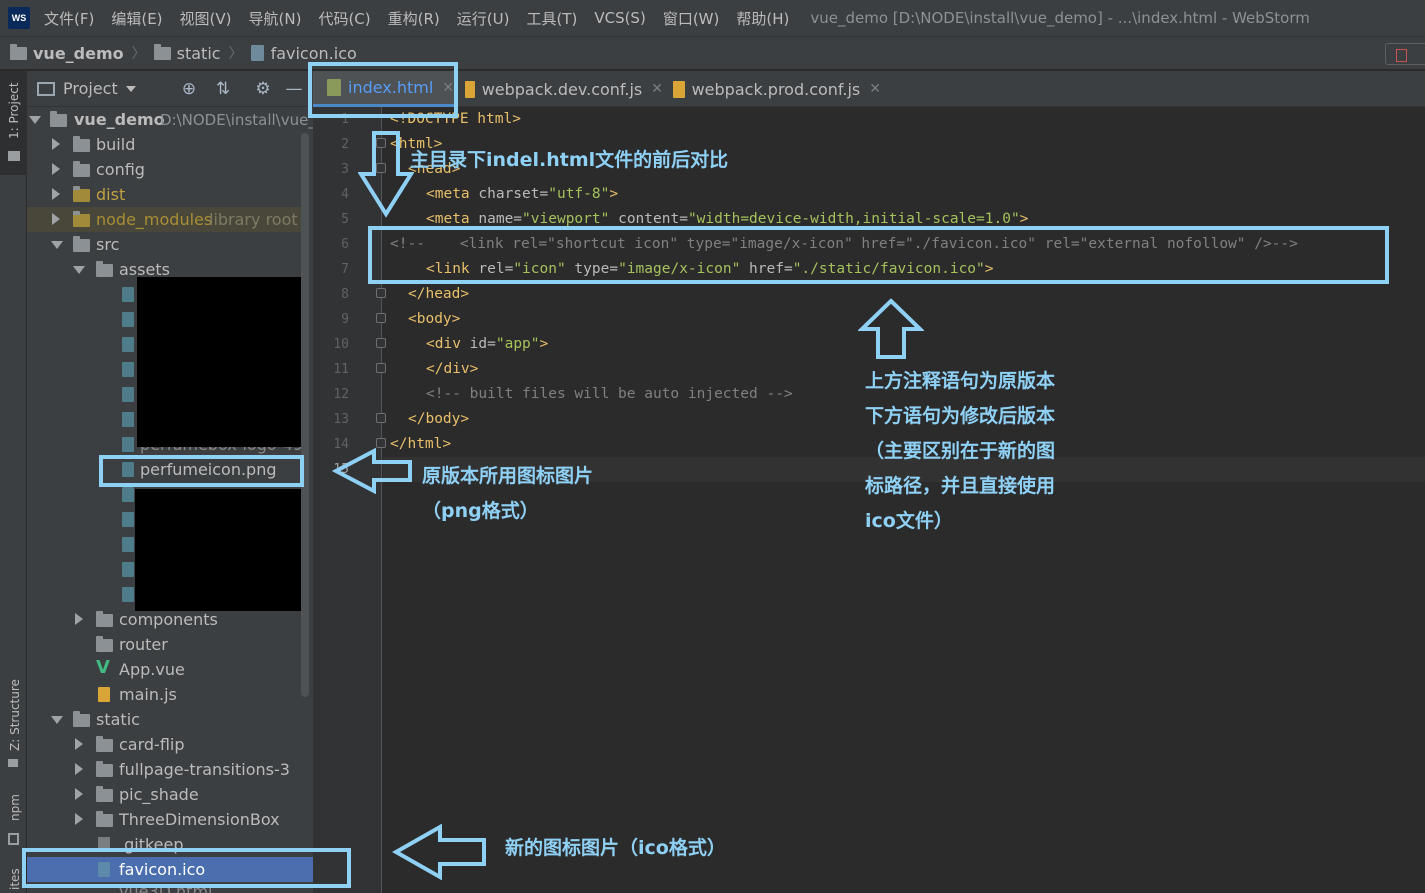 The image size is (1425, 893). What do you see at coordinates (46, 88) in the screenshot?
I see `project-view-icon` at bounding box center [46, 88].